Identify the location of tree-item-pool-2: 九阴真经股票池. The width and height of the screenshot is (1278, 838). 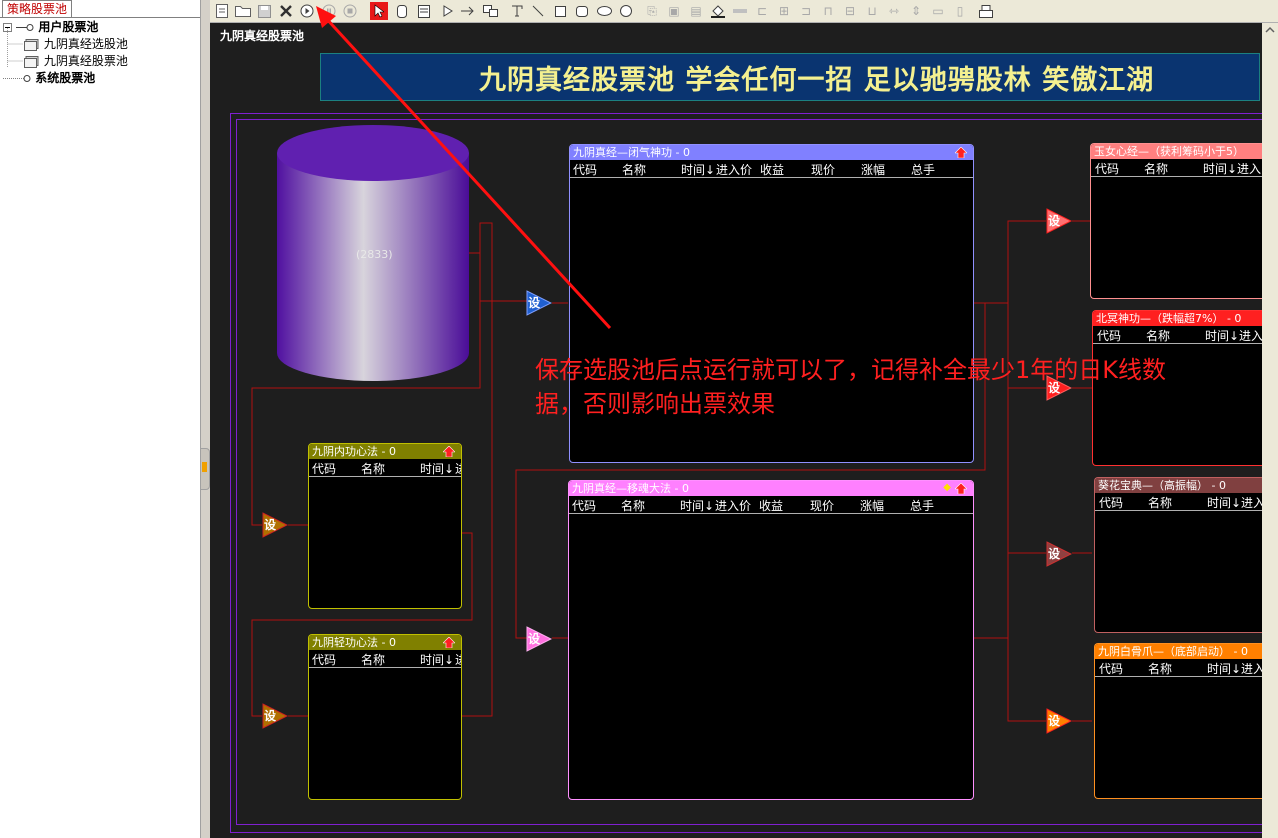
(76, 61).